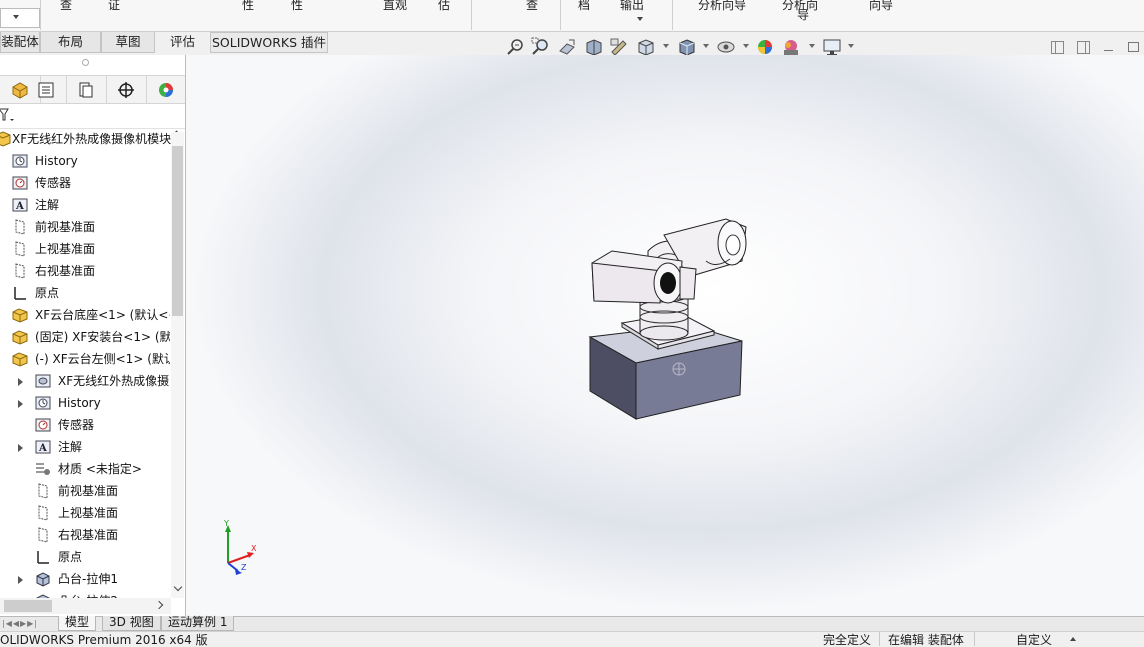 The width and height of the screenshot is (1144, 647). I want to click on tree-item-label: 凸台-拉伸1, so click(88, 579).